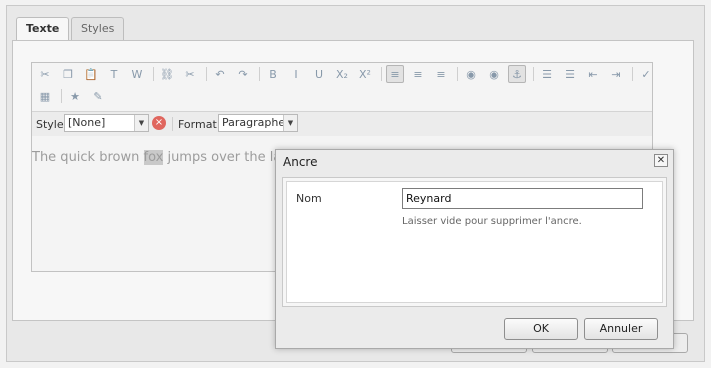  I want to click on link-icon: ⛓, so click(167, 74).